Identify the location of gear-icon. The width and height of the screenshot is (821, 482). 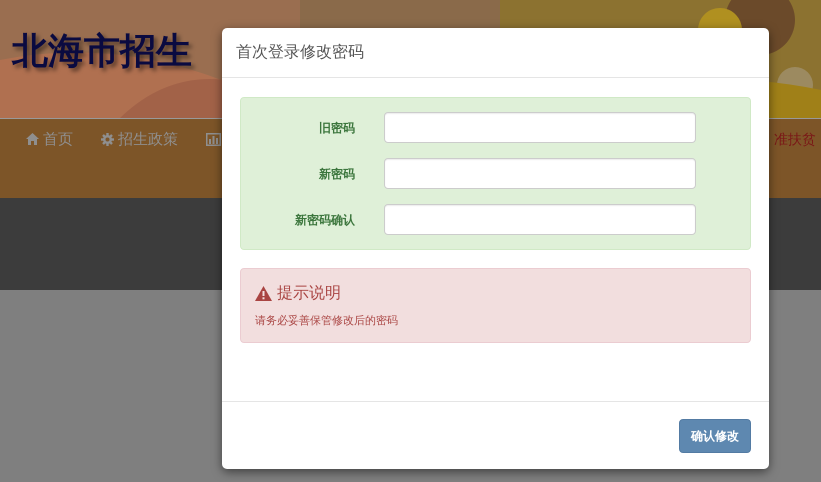
(107, 139).